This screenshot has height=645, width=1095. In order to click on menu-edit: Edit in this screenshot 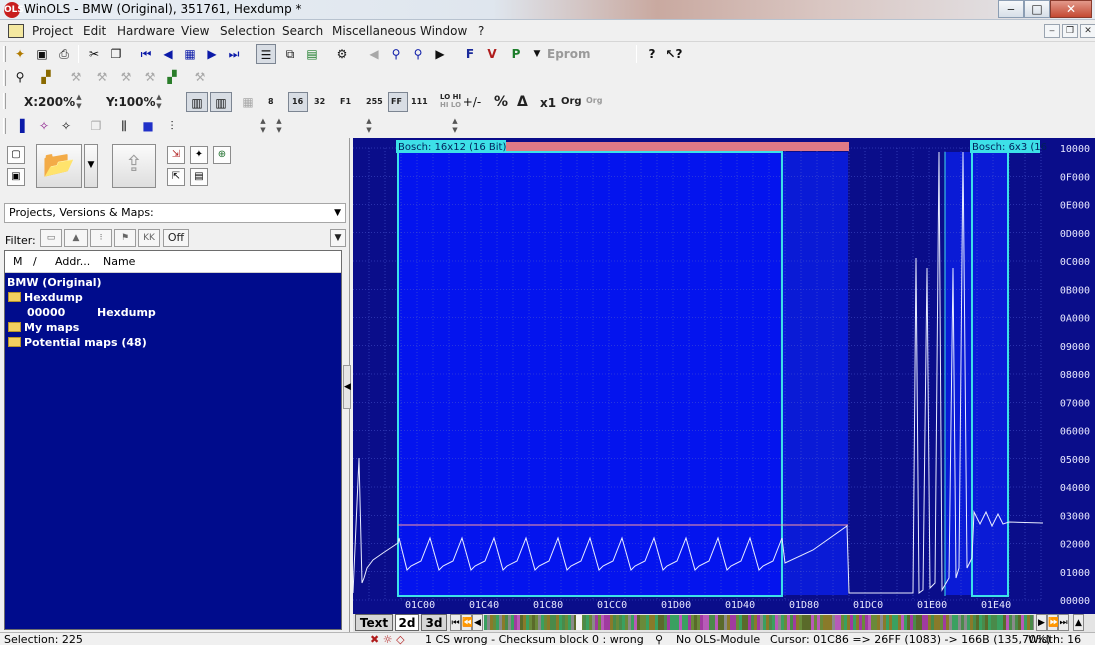, I will do `click(94, 31)`.